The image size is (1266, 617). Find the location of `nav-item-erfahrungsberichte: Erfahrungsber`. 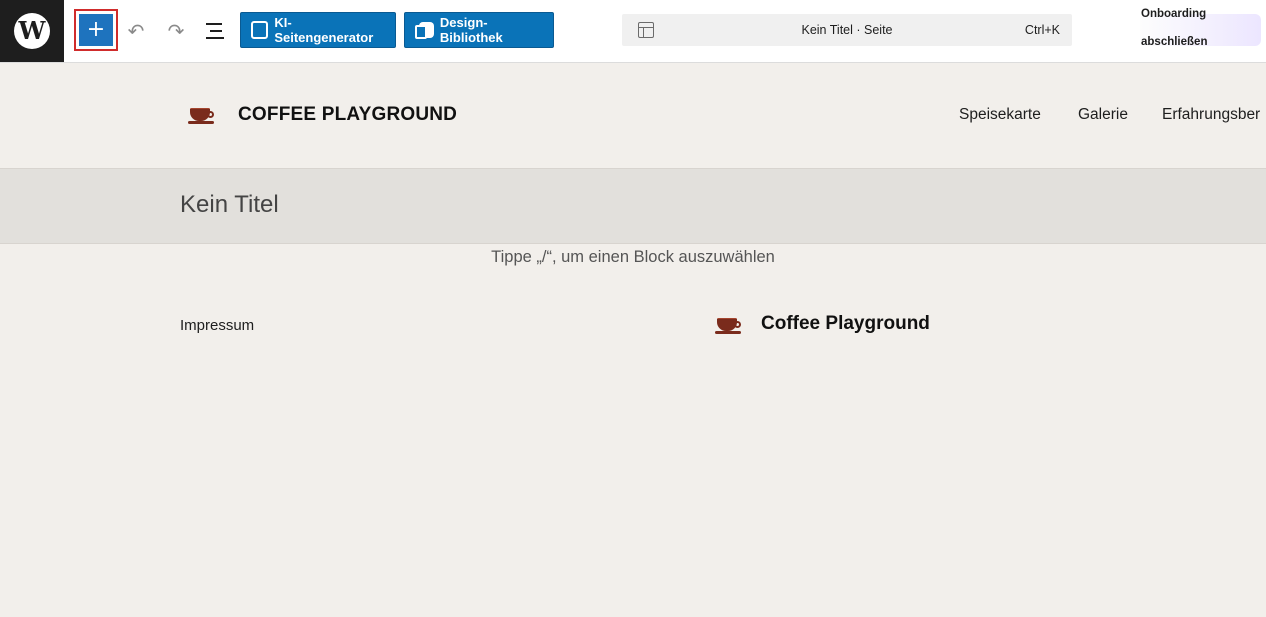

nav-item-erfahrungsberichte: Erfahrungsber is located at coordinates (1211, 115).